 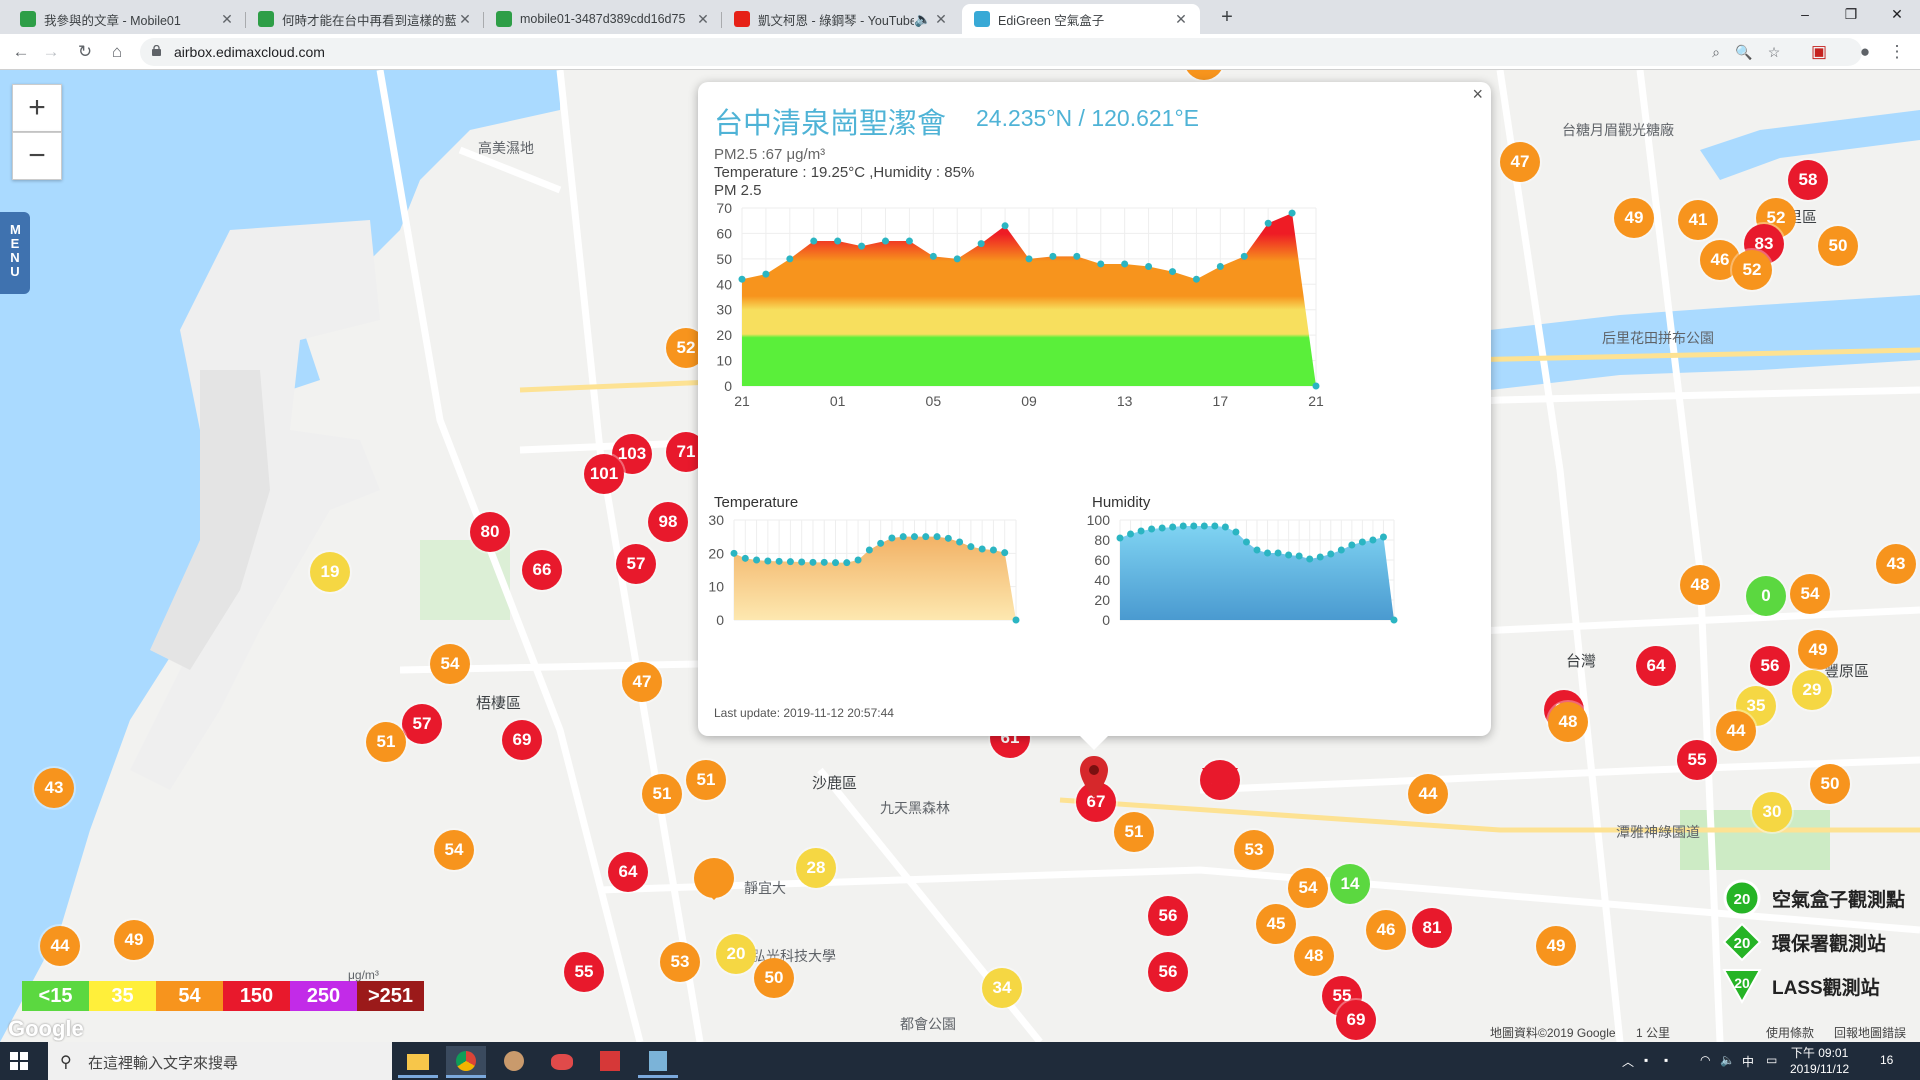 I want to click on keyboard-icon: ▭, so click(x=1771, y=1060).